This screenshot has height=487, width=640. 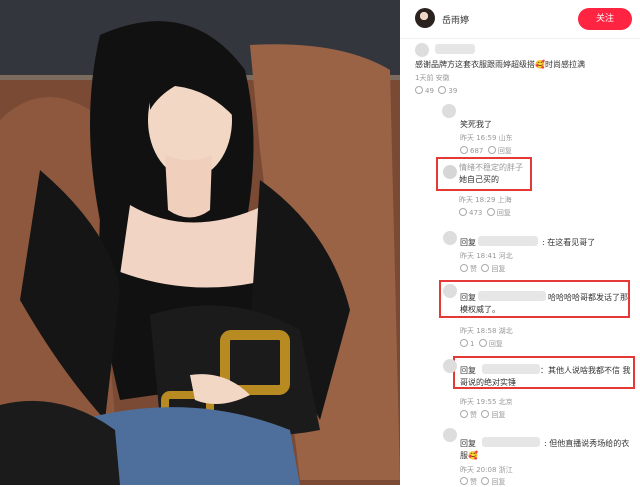 I want to click on comment-text: ：其他人说啥我都不信 我, so click(x=585, y=370).